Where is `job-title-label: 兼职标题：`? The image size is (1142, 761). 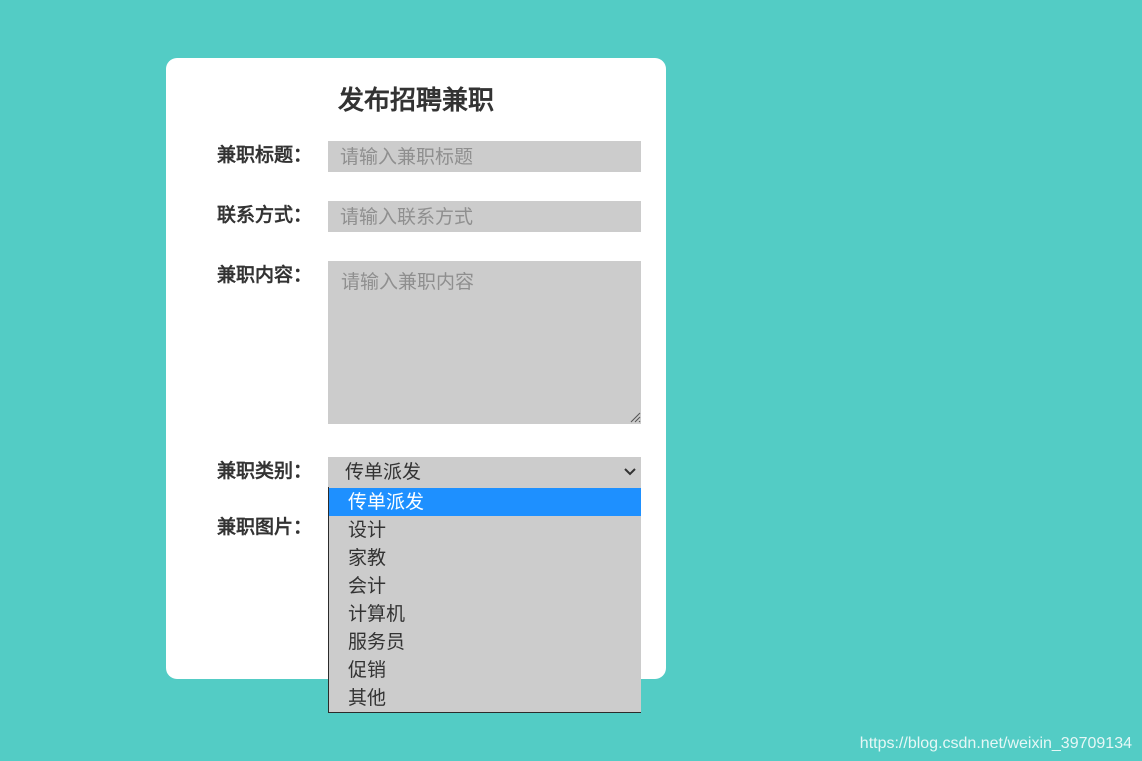 job-title-label: 兼职标题： is located at coordinates (265, 155).